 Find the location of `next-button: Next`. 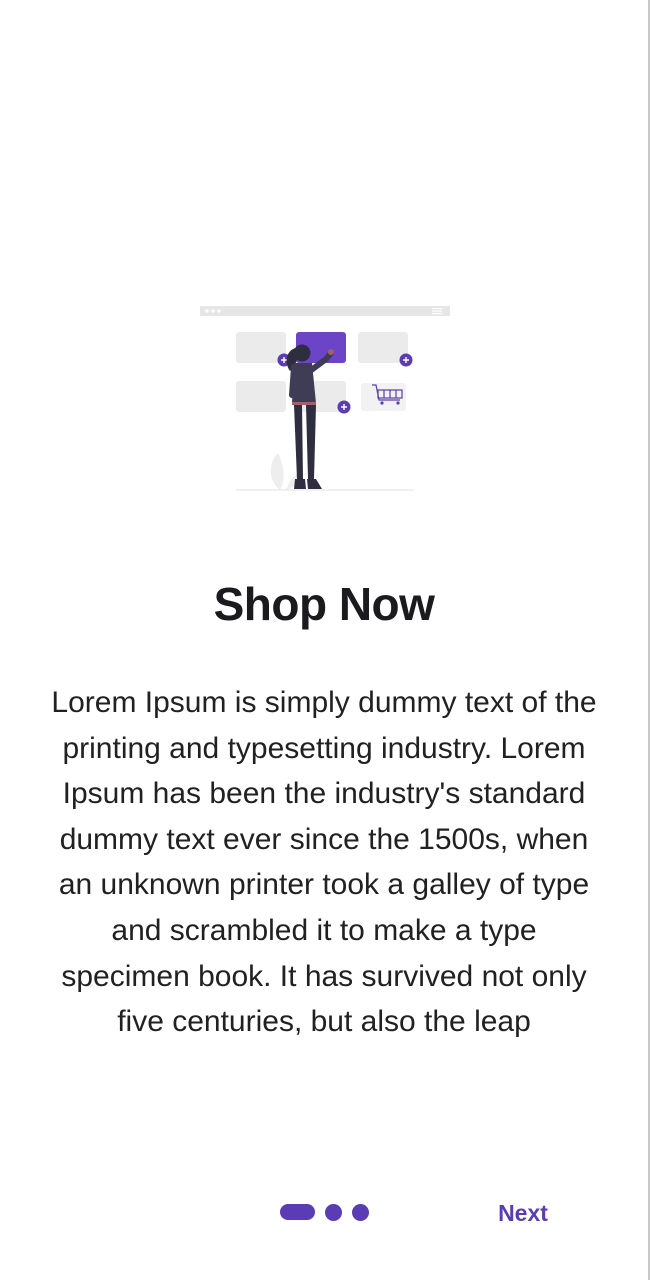

next-button: Next is located at coordinates (523, 1213).